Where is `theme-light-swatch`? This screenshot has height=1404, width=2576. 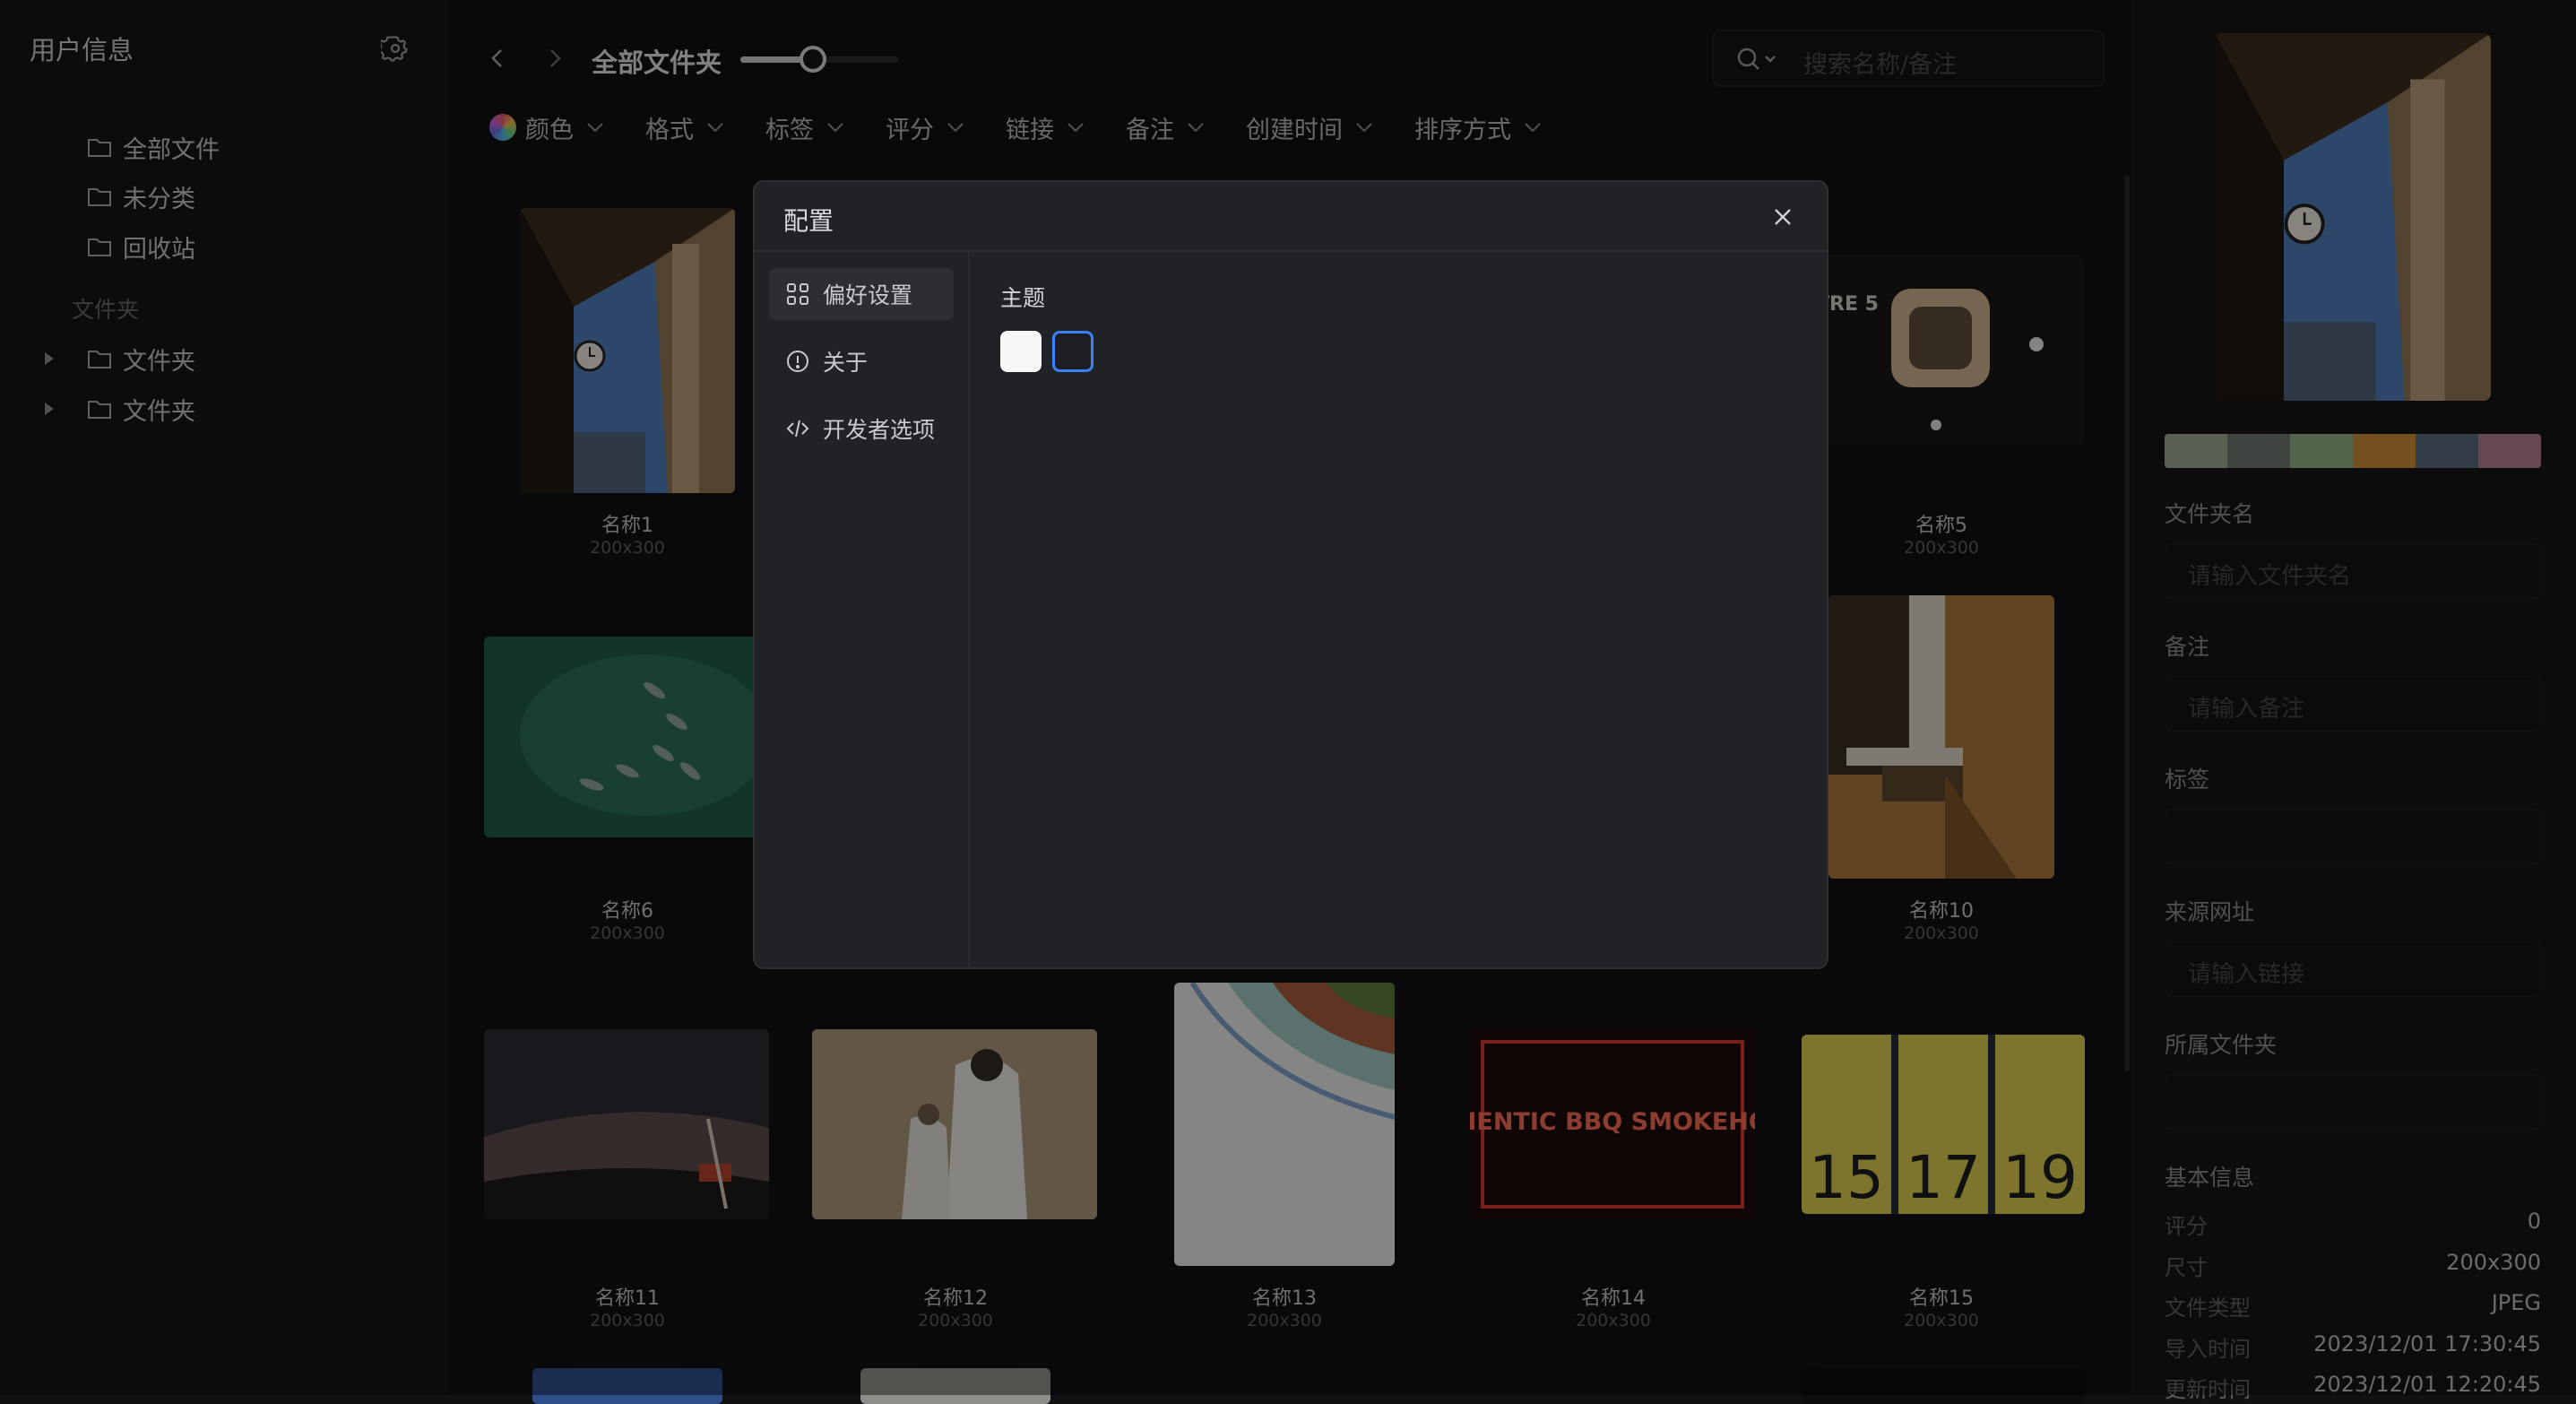 theme-light-swatch is located at coordinates (1021, 351).